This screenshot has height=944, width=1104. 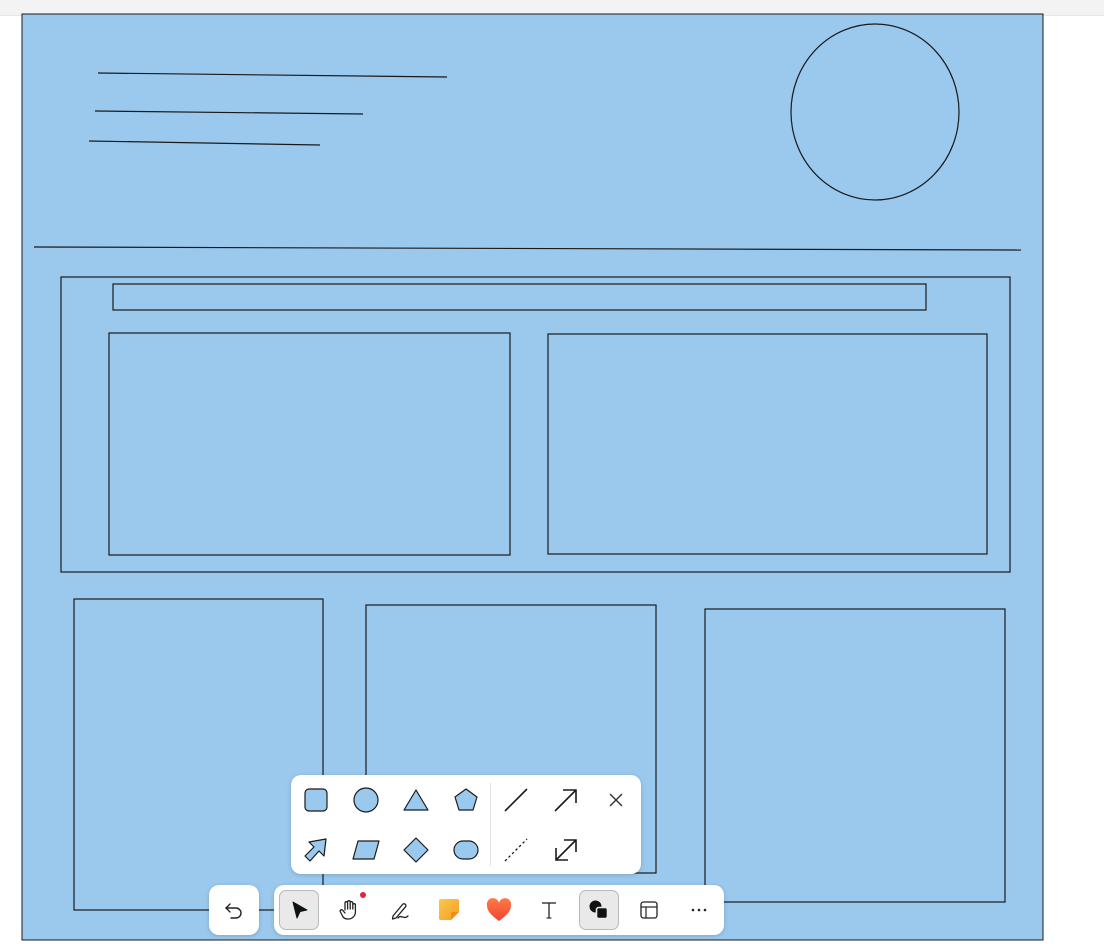 I want to click on pentagon-icon, so click(x=466, y=799).